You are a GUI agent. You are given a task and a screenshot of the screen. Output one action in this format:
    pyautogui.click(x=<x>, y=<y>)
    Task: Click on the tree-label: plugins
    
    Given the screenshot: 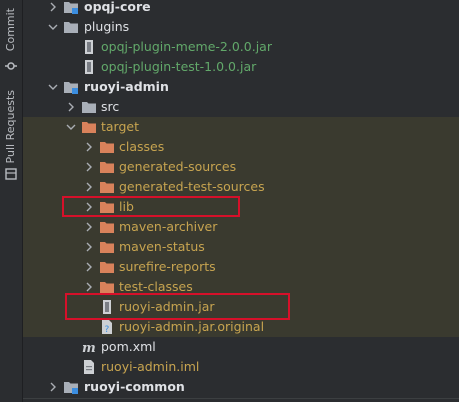 What is the action you would take?
    pyautogui.click(x=107, y=26)
    